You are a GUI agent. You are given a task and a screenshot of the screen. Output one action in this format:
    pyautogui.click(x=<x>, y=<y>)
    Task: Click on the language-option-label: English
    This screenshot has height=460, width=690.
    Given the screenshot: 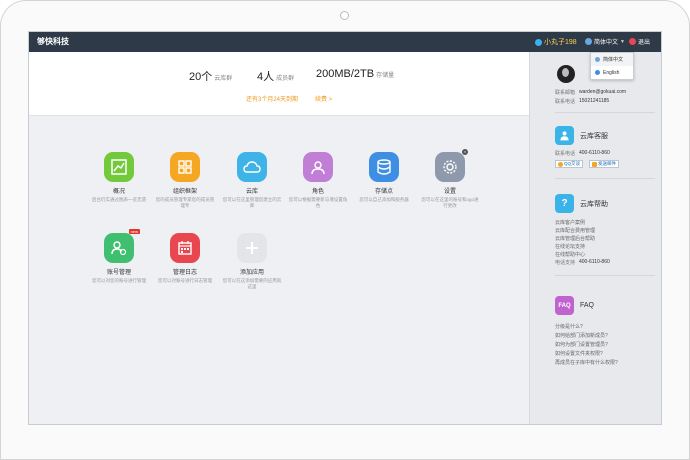 What is the action you would take?
    pyautogui.click(x=611, y=72)
    